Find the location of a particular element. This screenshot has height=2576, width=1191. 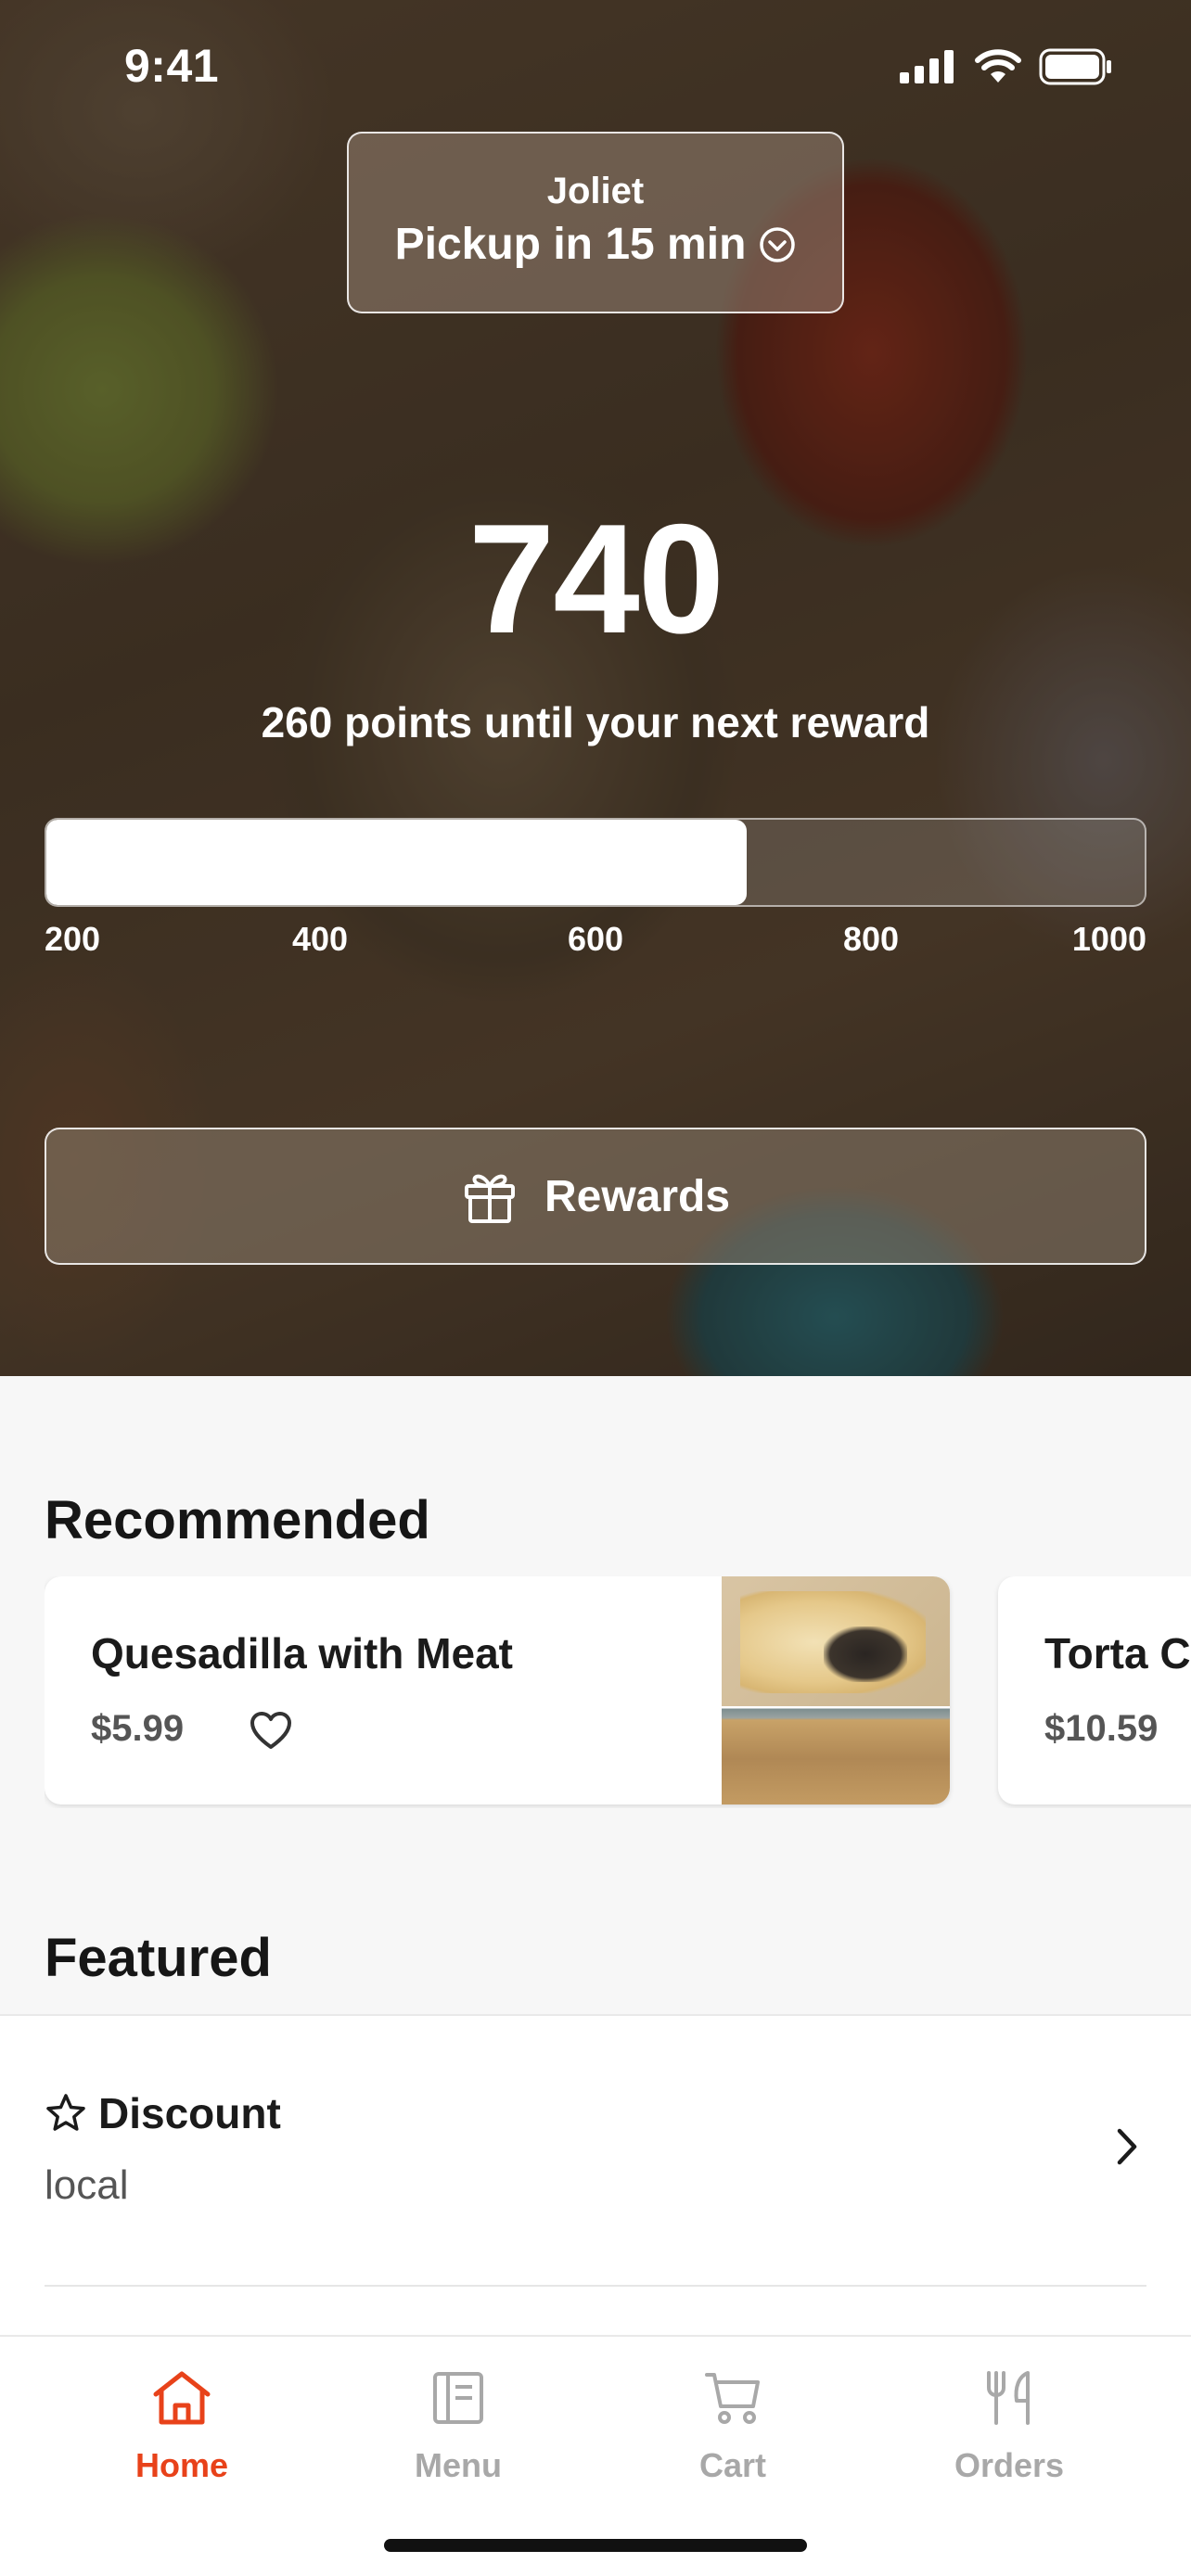

recommended-item-card: Quesadilla with Meat $5.99 is located at coordinates (497, 1690).